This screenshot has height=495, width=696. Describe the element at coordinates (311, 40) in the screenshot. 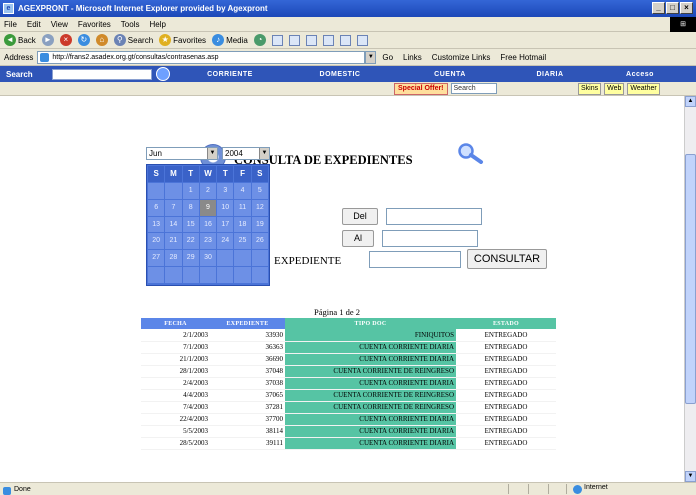

I see `edit-icon` at that location.